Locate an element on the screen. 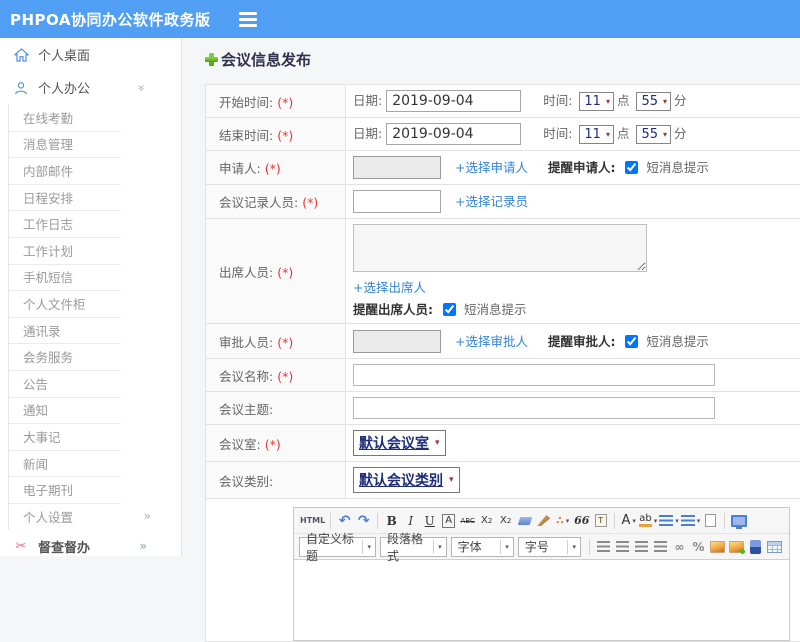  superscript-button: X2 is located at coordinates (486, 521).